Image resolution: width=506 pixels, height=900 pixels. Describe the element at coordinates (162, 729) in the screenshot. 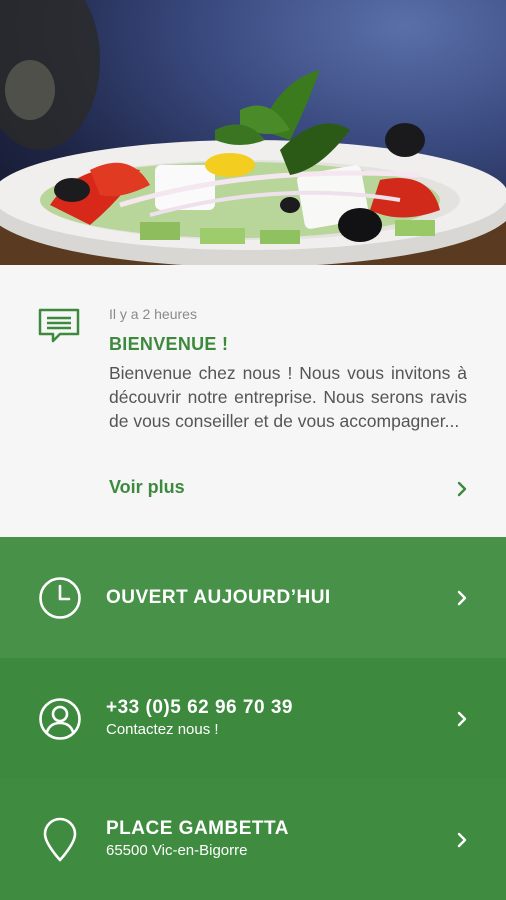

I see `phone-caption: Contactez nous !` at that location.